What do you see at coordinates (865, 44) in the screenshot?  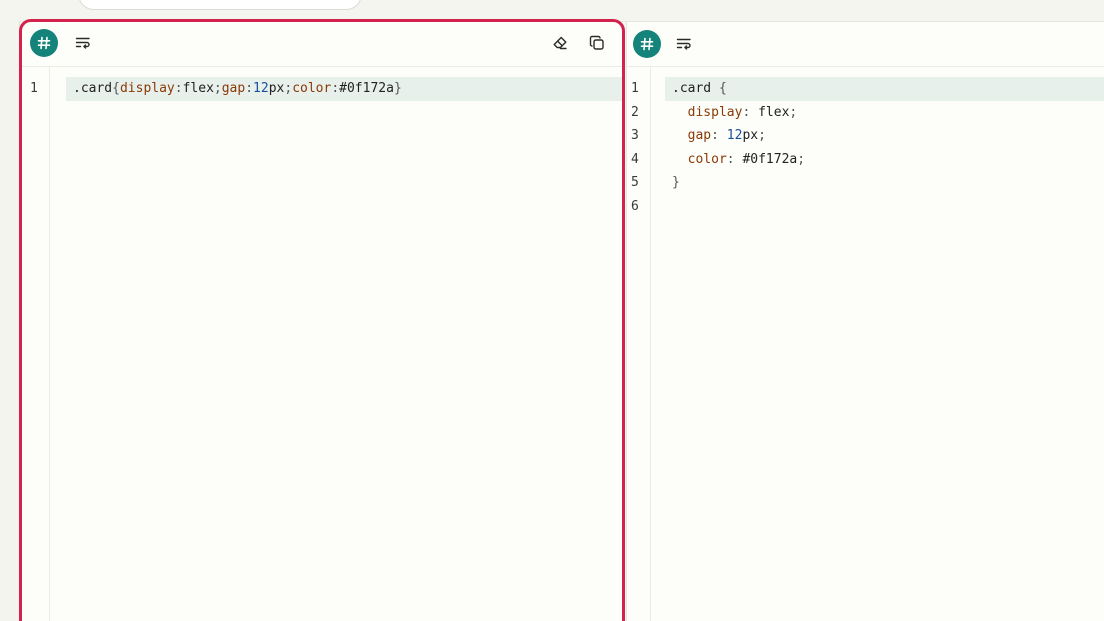 I see `output-editor-toolbar` at bounding box center [865, 44].